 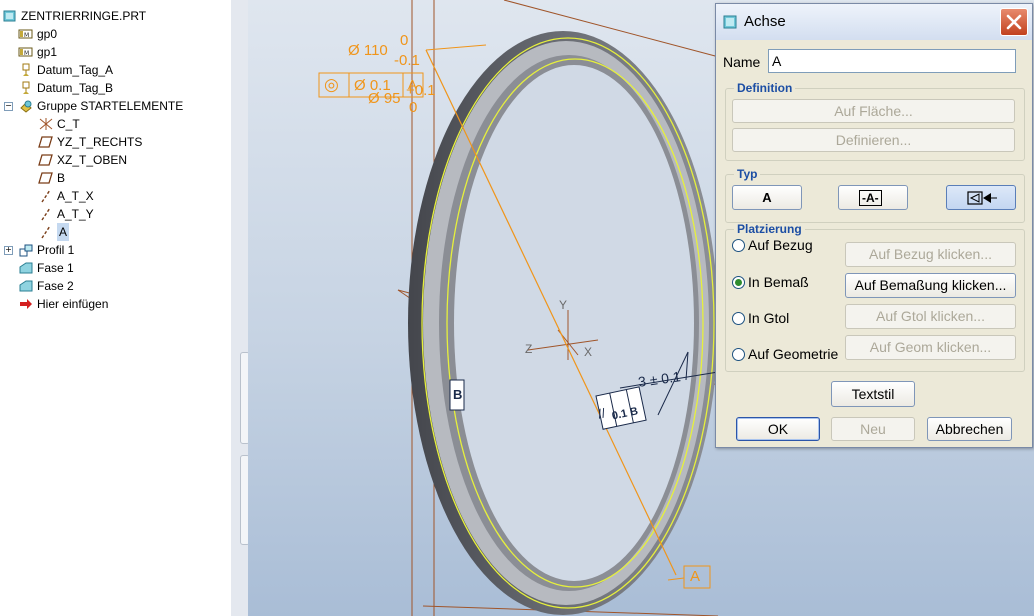 I want to click on typ-datum-tag-button, so click(x=981, y=197).